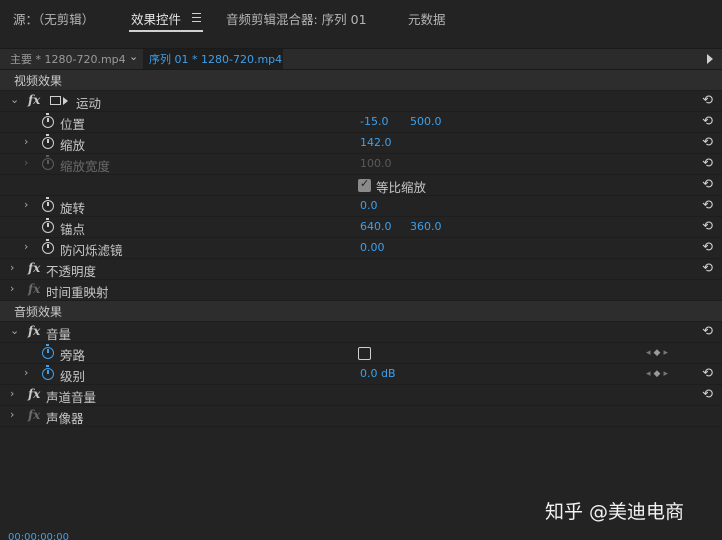  What do you see at coordinates (364, 184) in the screenshot?
I see `uniform-scale-checkbox` at bounding box center [364, 184].